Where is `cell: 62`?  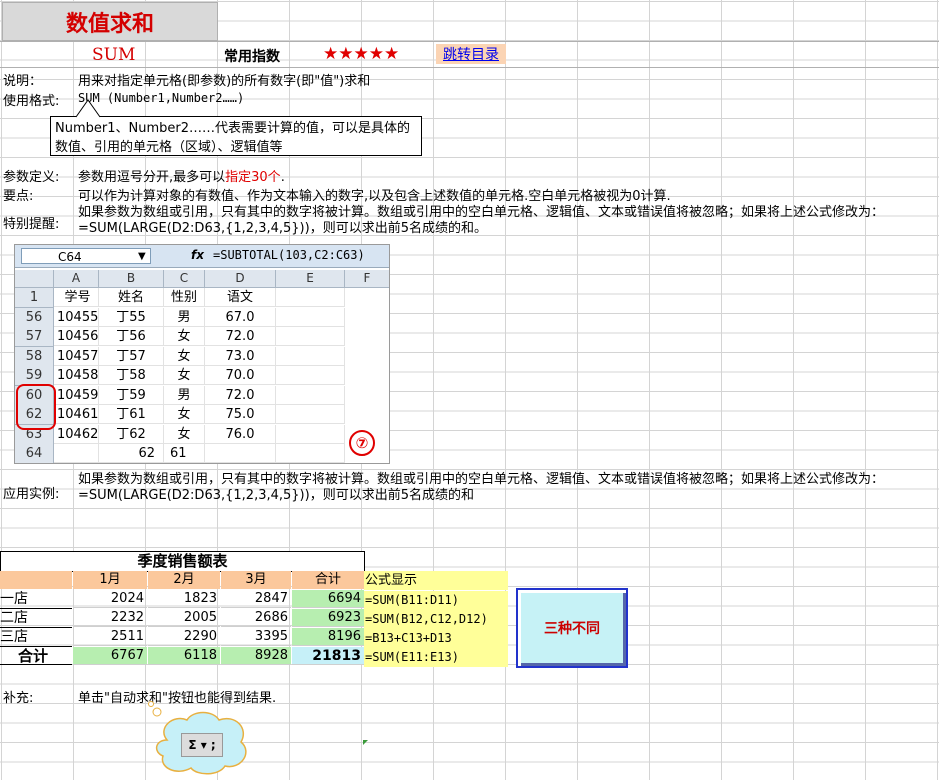
cell: 62 is located at coordinates (131, 453).